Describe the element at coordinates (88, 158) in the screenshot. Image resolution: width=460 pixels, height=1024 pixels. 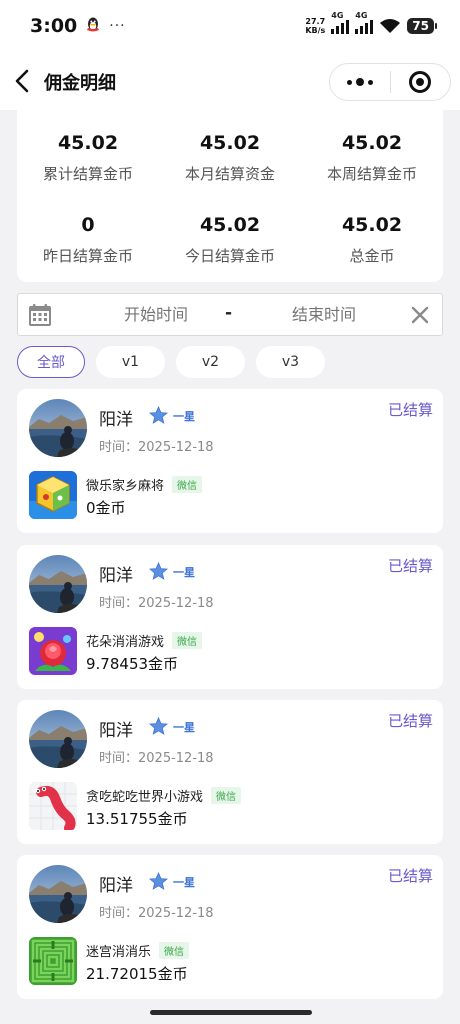
I see `stat-total-settled: 45.02 累计结算金币` at that location.